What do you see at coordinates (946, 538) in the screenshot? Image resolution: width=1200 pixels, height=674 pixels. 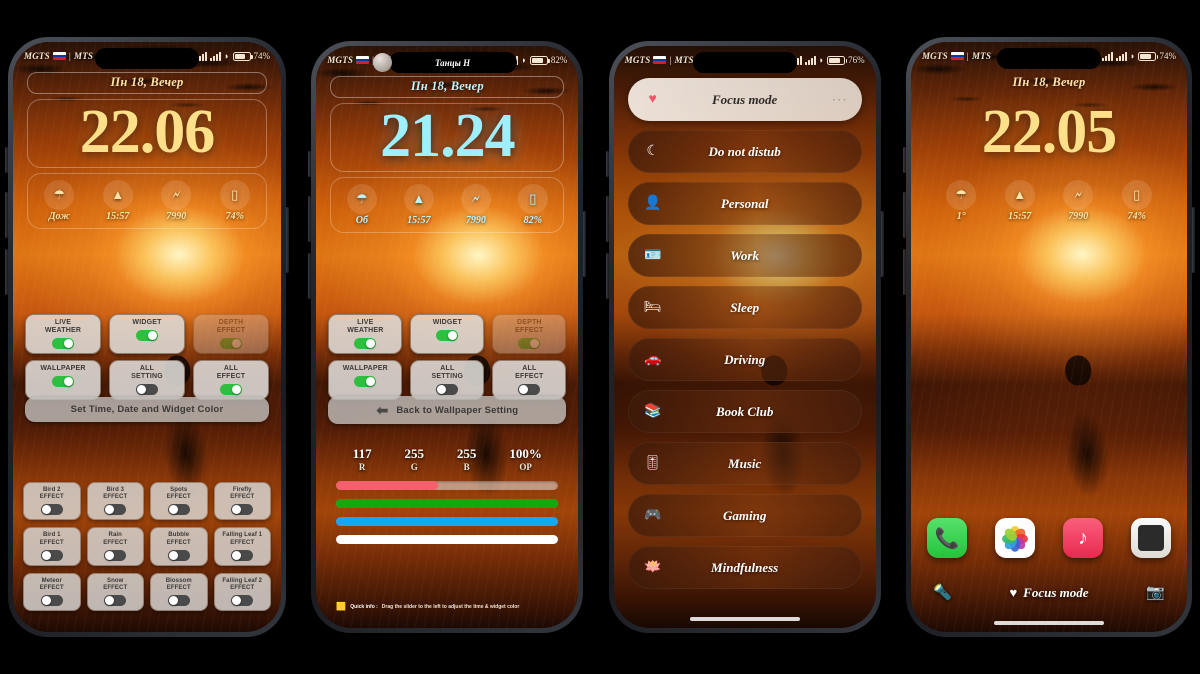 I see `app-phone-icon: 📞` at bounding box center [946, 538].